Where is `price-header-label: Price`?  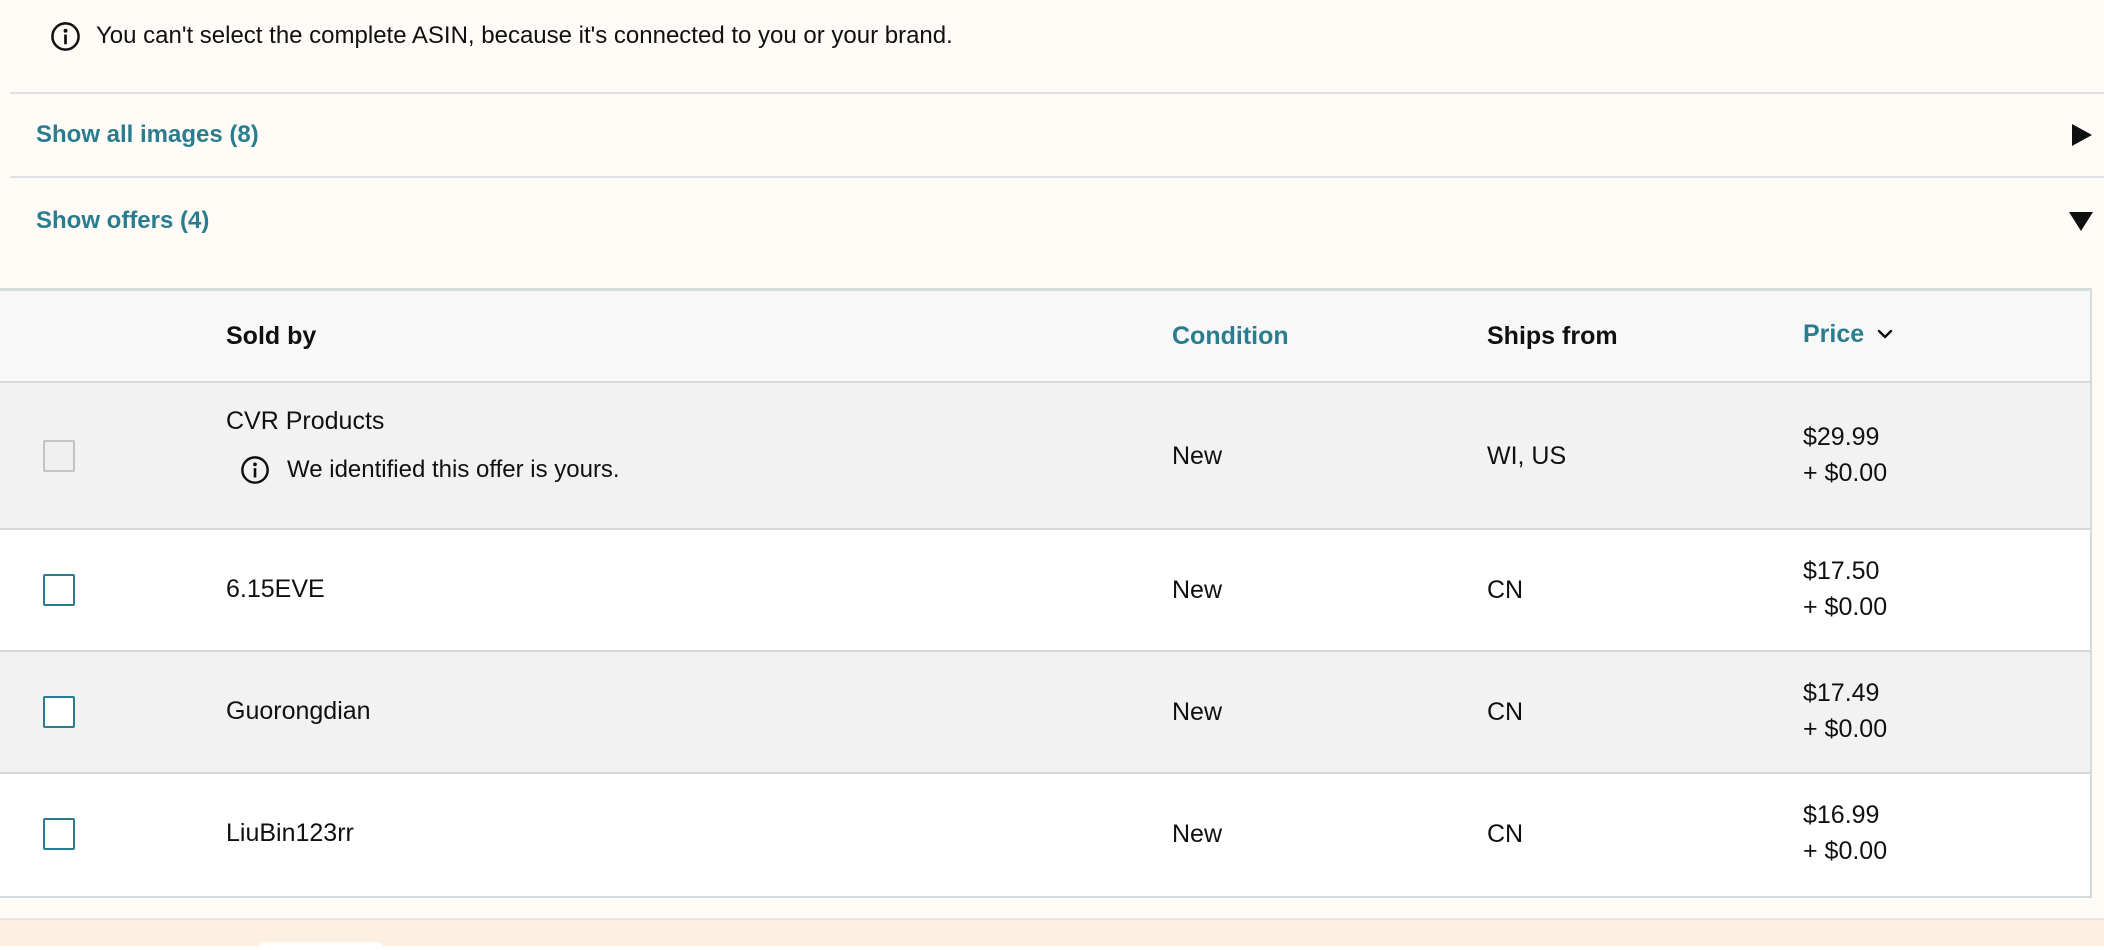 price-header-label: Price is located at coordinates (1834, 333).